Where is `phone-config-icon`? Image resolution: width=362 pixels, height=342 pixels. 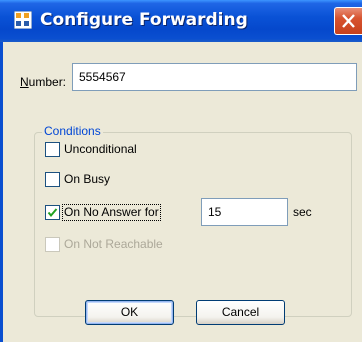 phone-config-icon is located at coordinates (23, 20).